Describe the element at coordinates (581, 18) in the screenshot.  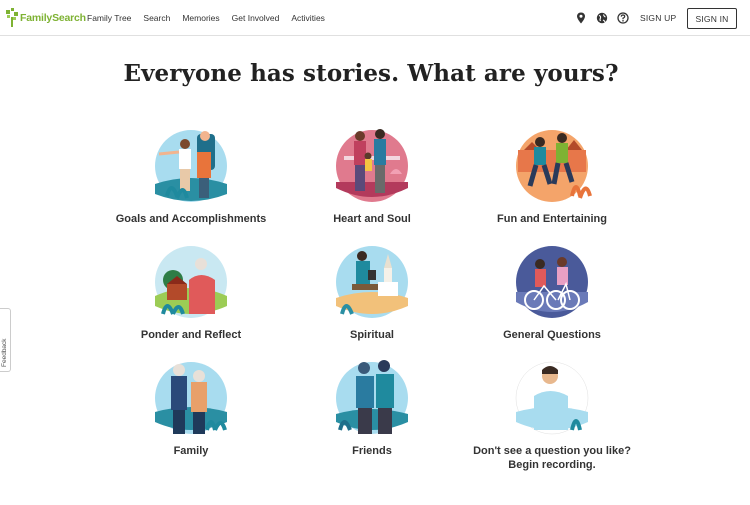
I see `location-icon` at that location.